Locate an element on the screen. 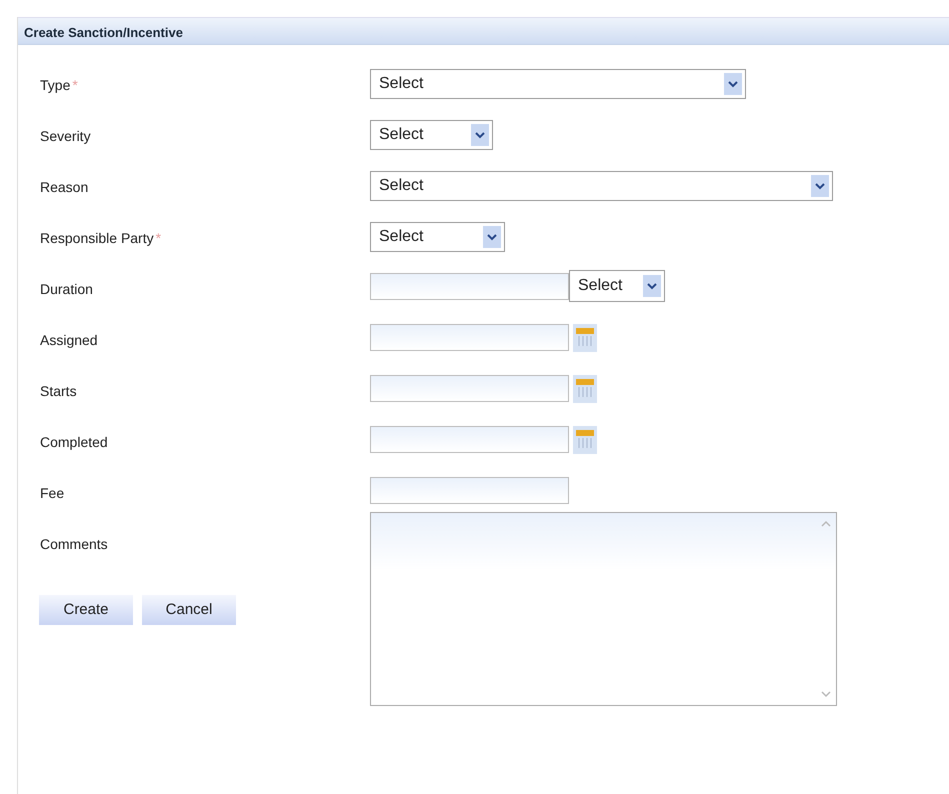 The image size is (949, 794). field-label: Starts is located at coordinates (58, 391).